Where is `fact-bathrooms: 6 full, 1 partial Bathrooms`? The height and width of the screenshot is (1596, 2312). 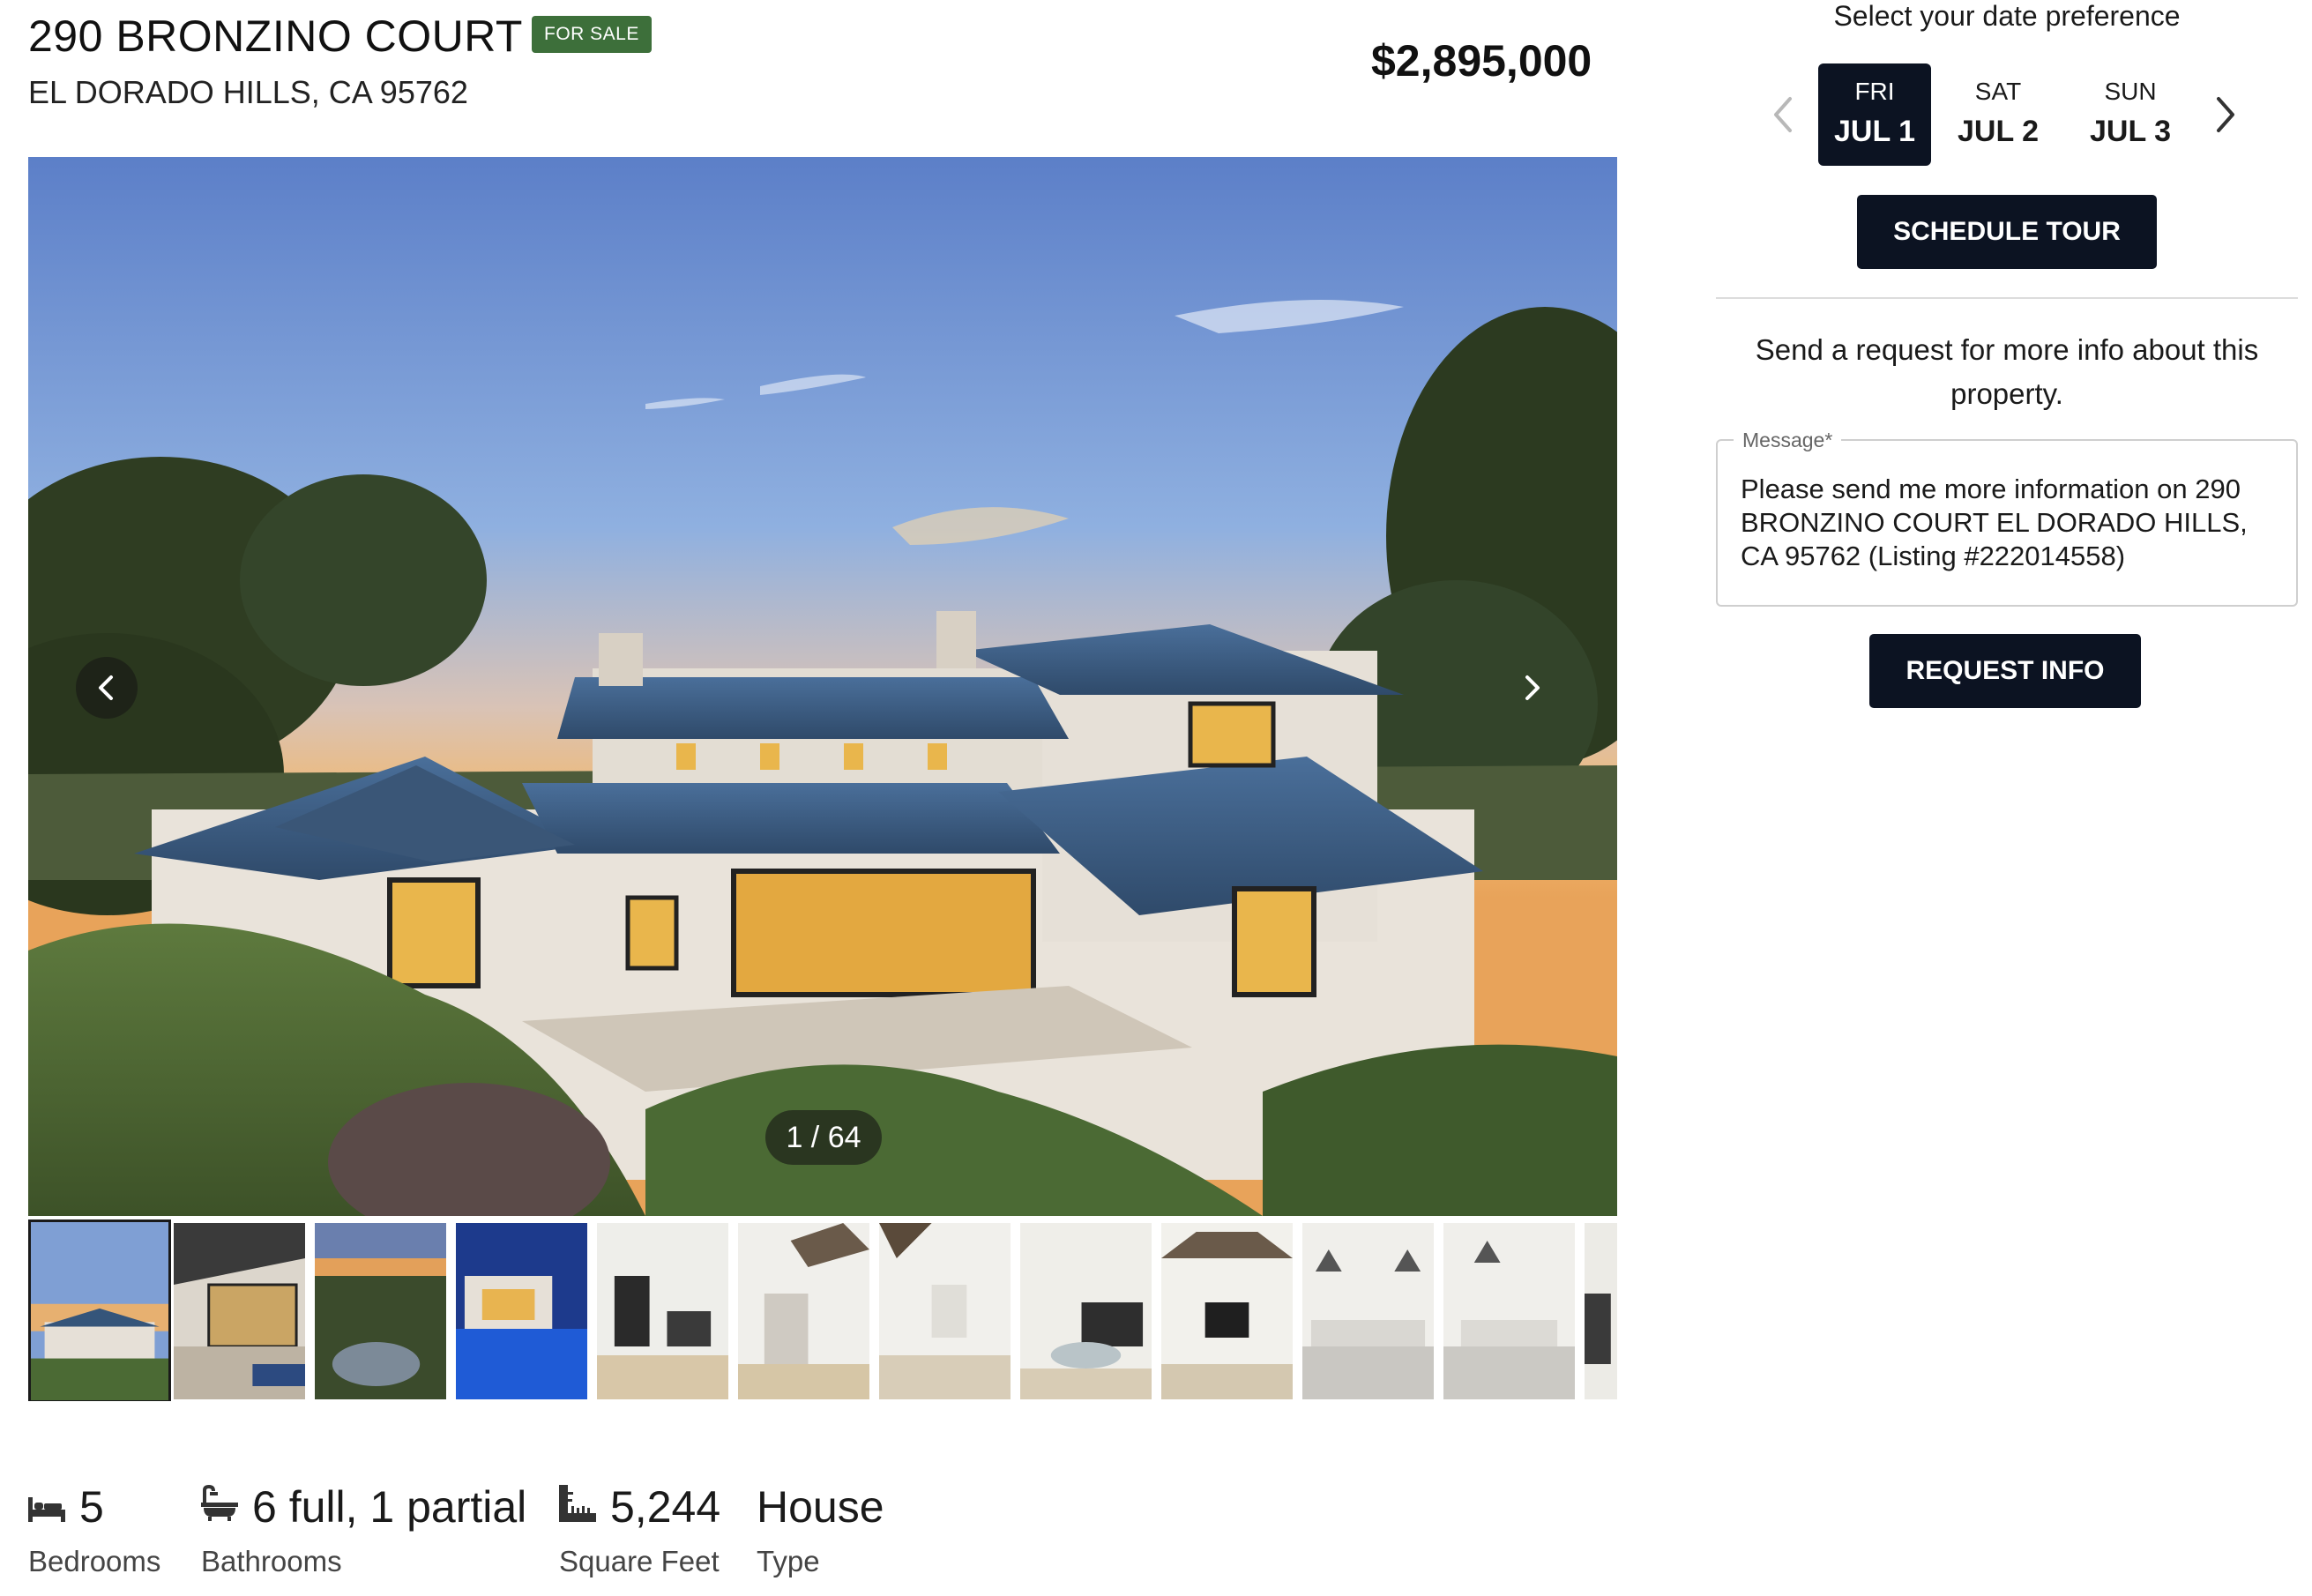 fact-bathrooms: 6 full, 1 partial Bathrooms is located at coordinates (363, 1529).